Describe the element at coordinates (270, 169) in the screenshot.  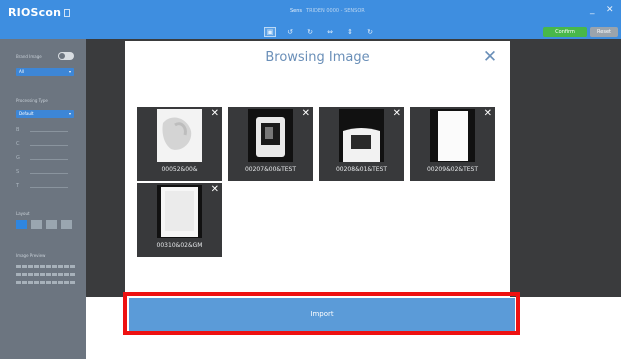
I see `image-name: 00207&00&TEST` at that location.